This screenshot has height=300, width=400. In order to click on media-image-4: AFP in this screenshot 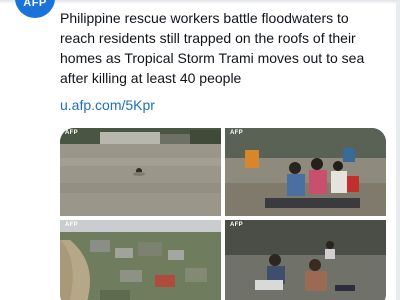, I will do `click(305, 260)`.